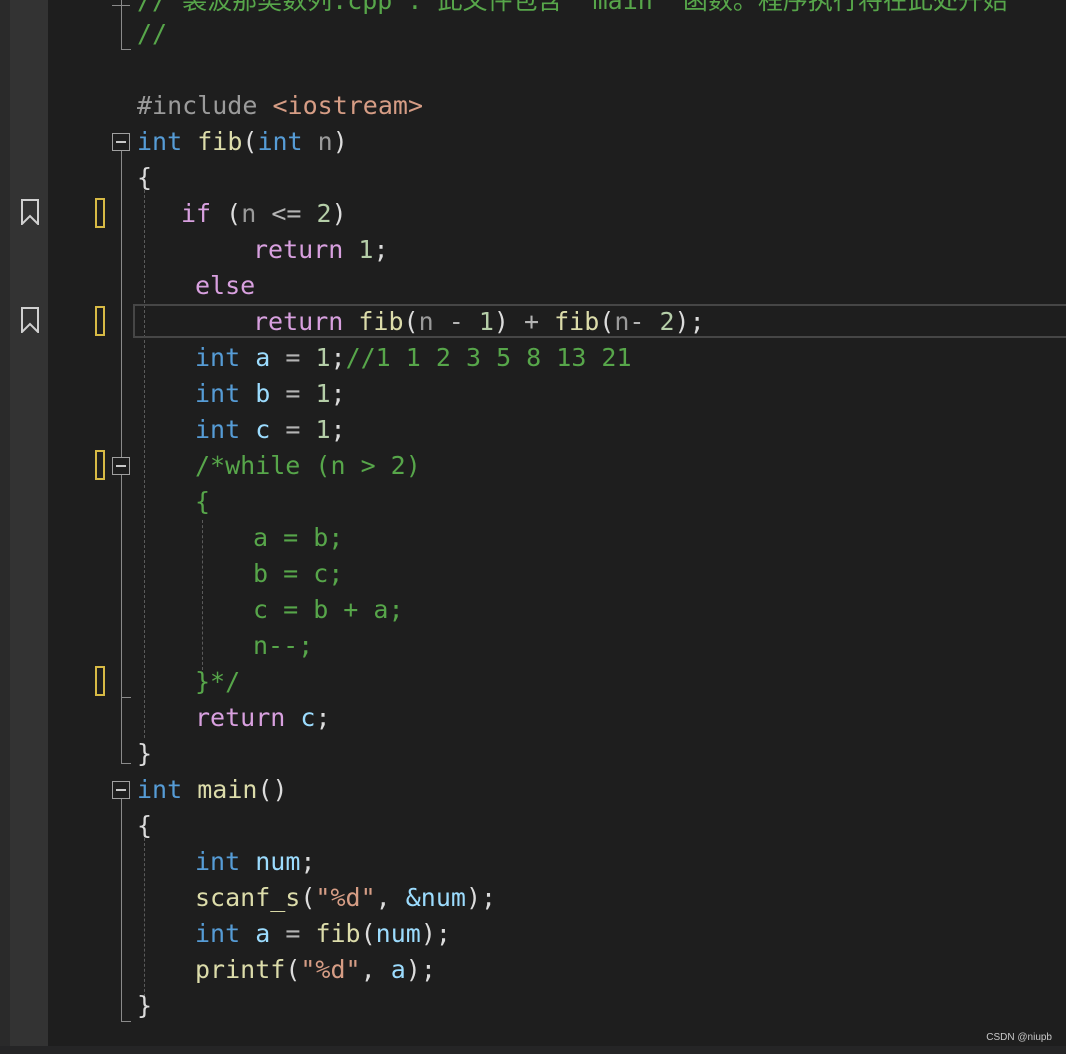  I want to click on code-line: int fib(int n), so click(242, 141).